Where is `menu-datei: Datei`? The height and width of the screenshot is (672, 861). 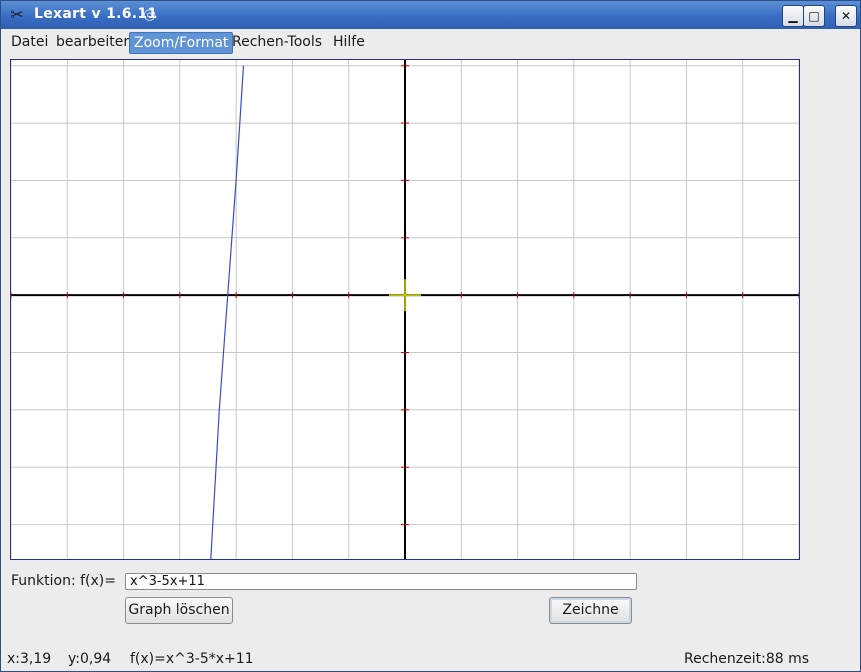 menu-datei: Datei is located at coordinates (29, 42).